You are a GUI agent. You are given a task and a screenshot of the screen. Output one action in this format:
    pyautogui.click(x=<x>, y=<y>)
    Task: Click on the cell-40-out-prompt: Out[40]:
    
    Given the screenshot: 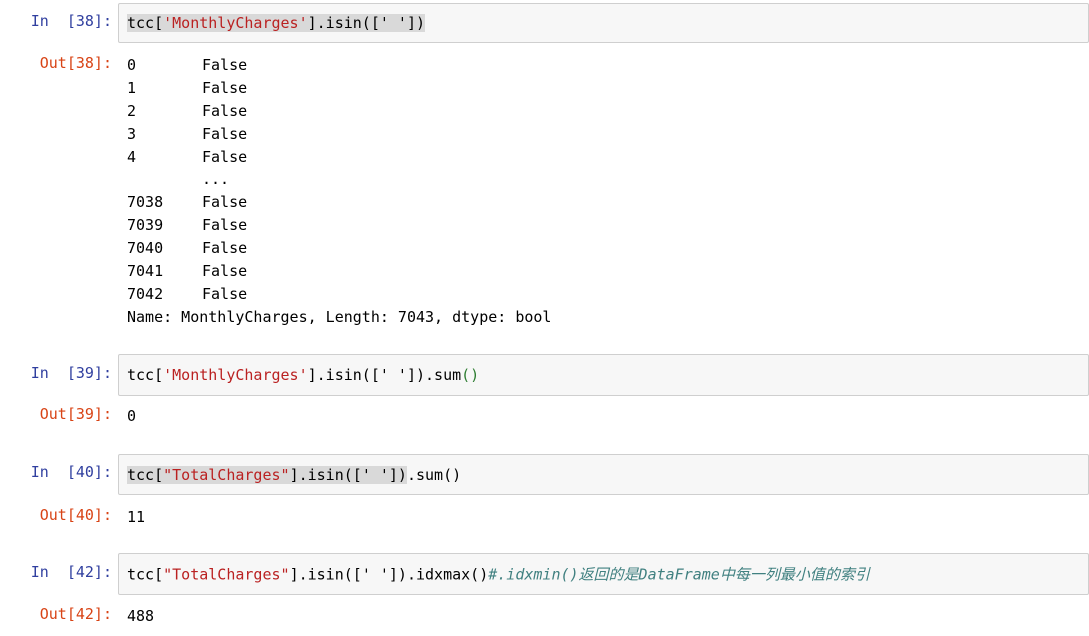 What is the action you would take?
    pyautogui.click(x=75, y=515)
    